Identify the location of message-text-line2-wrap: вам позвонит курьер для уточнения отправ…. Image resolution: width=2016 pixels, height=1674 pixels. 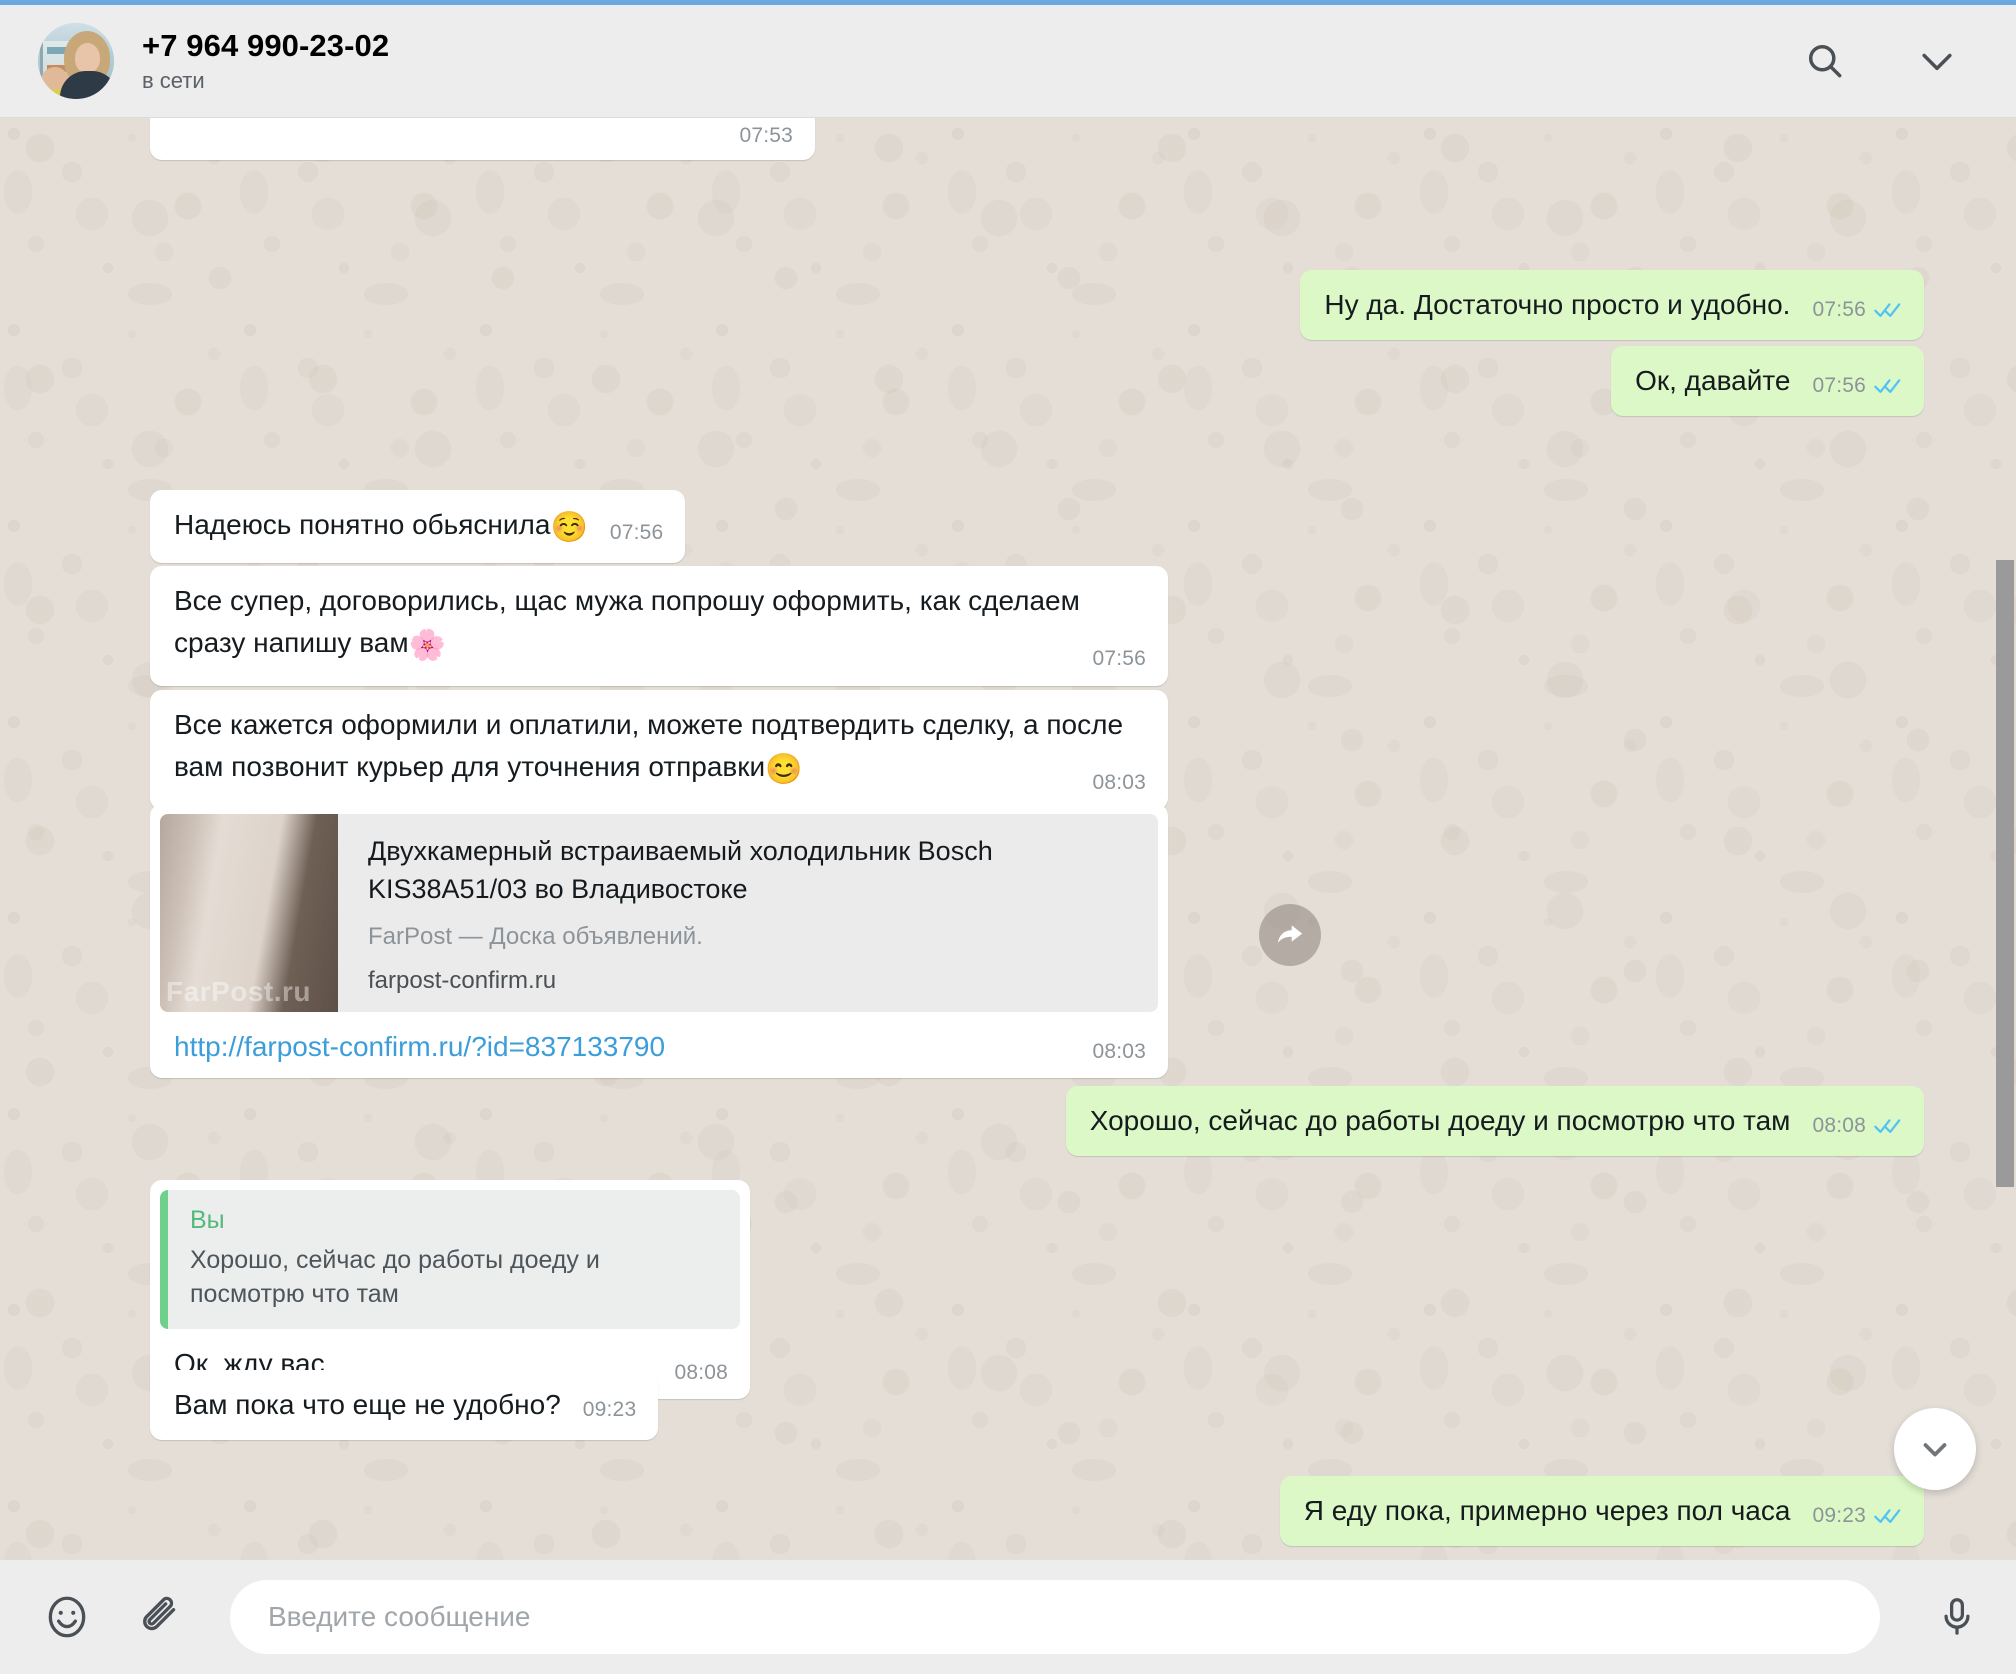
(660, 770).